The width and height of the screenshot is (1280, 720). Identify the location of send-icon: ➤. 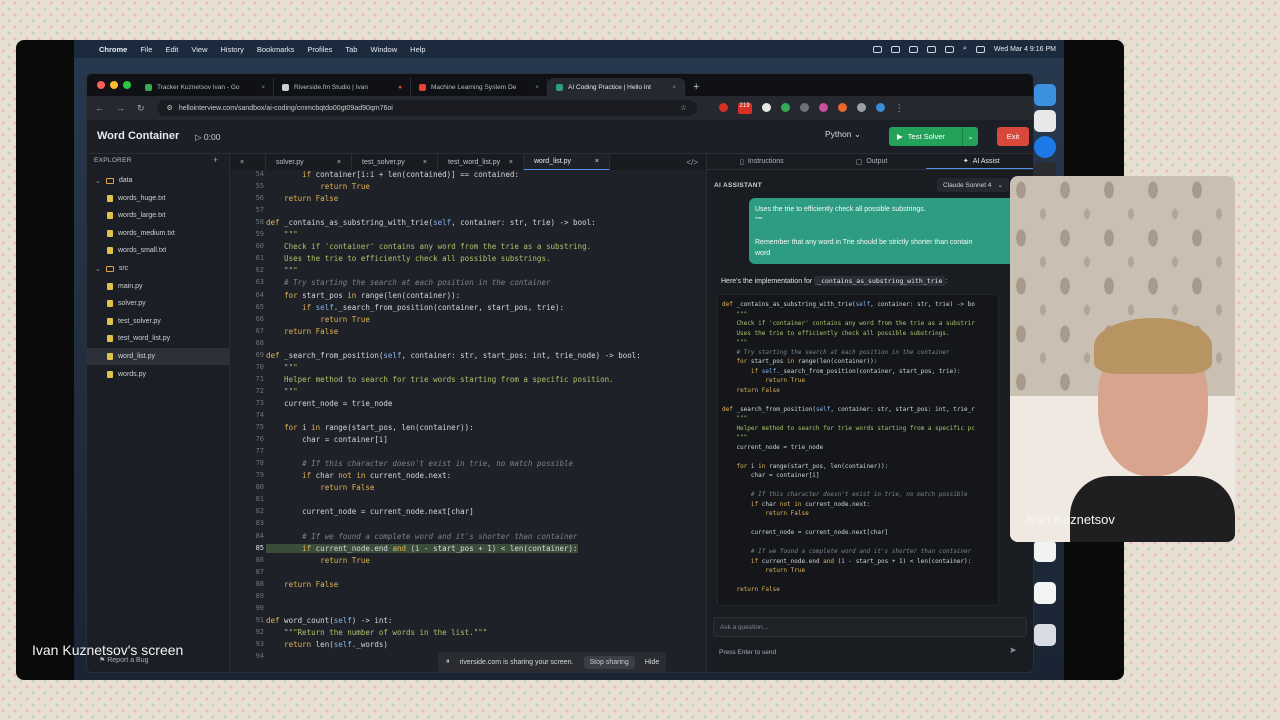
(1013, 650).